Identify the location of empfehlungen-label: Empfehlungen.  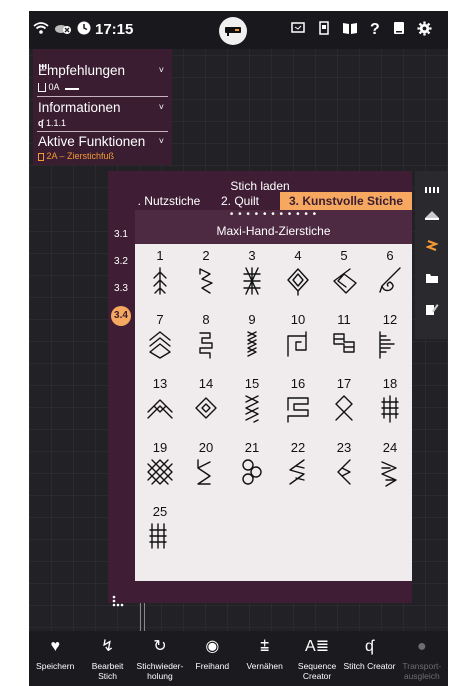
(81, 70).